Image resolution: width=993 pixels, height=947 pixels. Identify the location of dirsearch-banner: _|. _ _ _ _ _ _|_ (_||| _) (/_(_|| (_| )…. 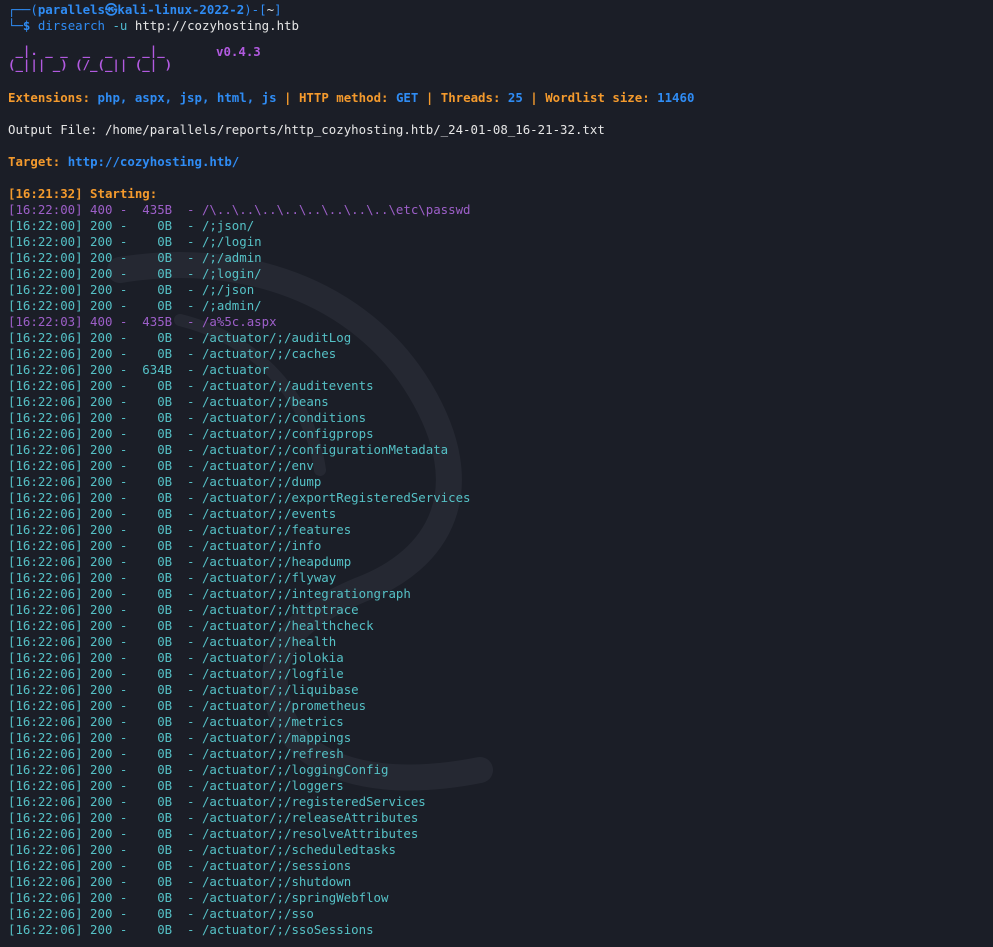
(500, 60).